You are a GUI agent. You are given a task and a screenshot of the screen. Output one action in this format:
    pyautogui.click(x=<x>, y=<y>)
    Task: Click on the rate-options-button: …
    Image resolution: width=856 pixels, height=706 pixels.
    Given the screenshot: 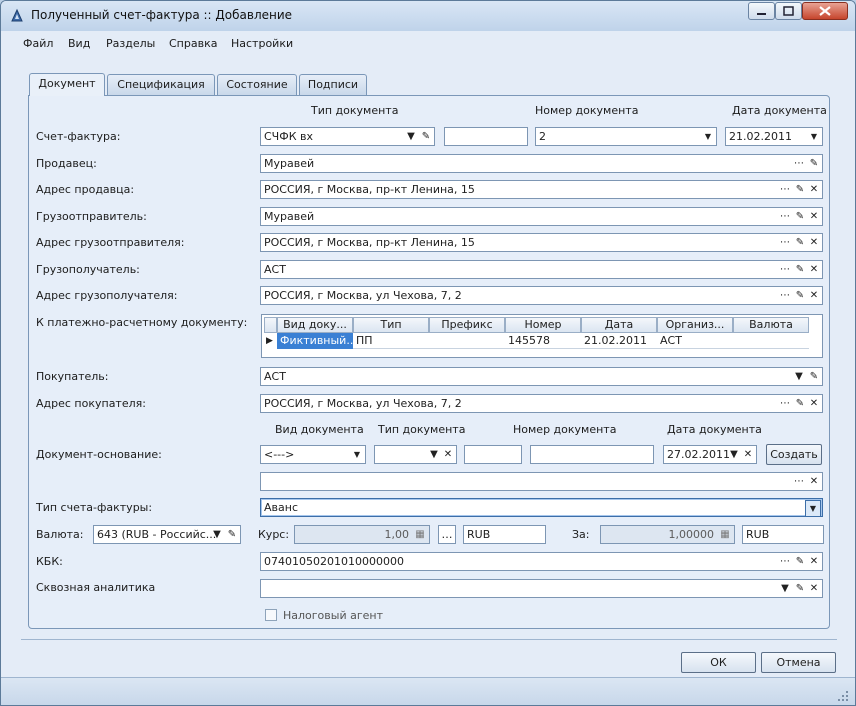 What is the action you would take?
    pyautogui.click(x=447, y=534)
    